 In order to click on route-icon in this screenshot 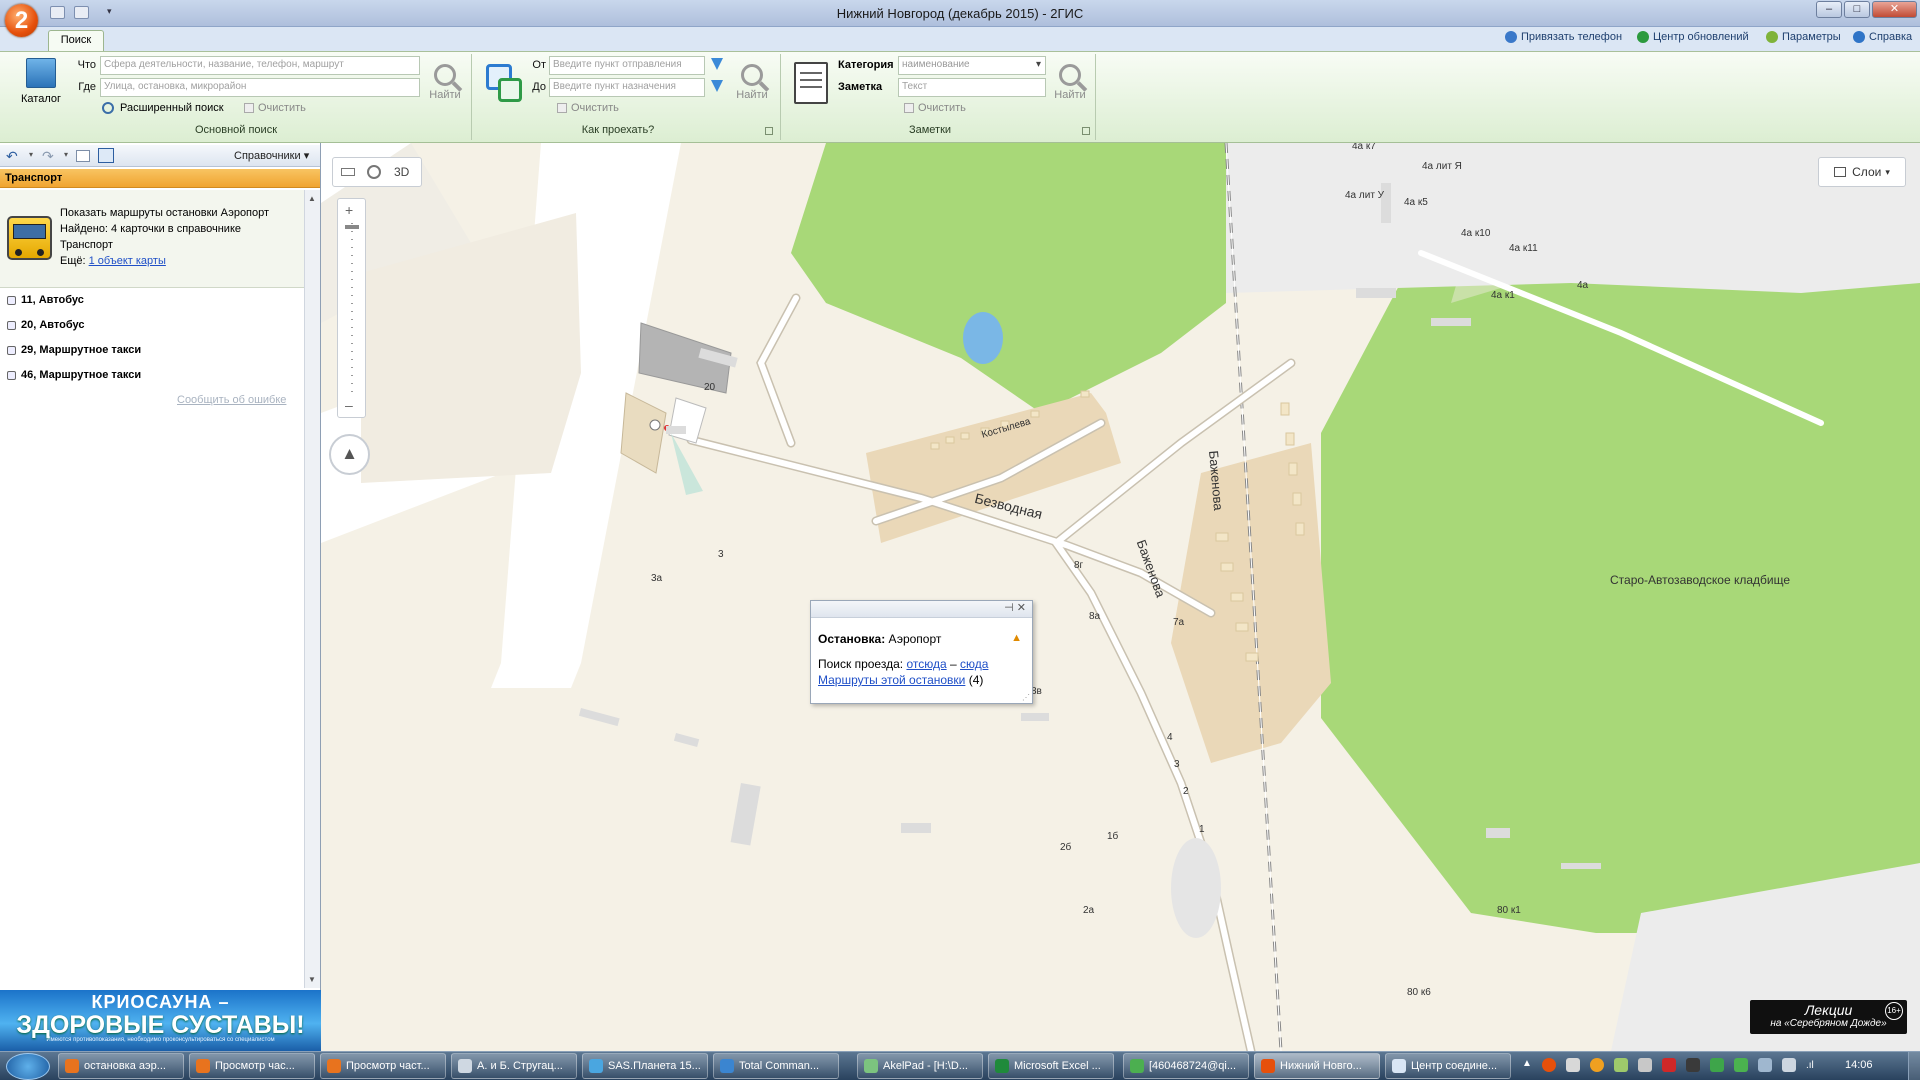, I will do `click(504, 83)`.